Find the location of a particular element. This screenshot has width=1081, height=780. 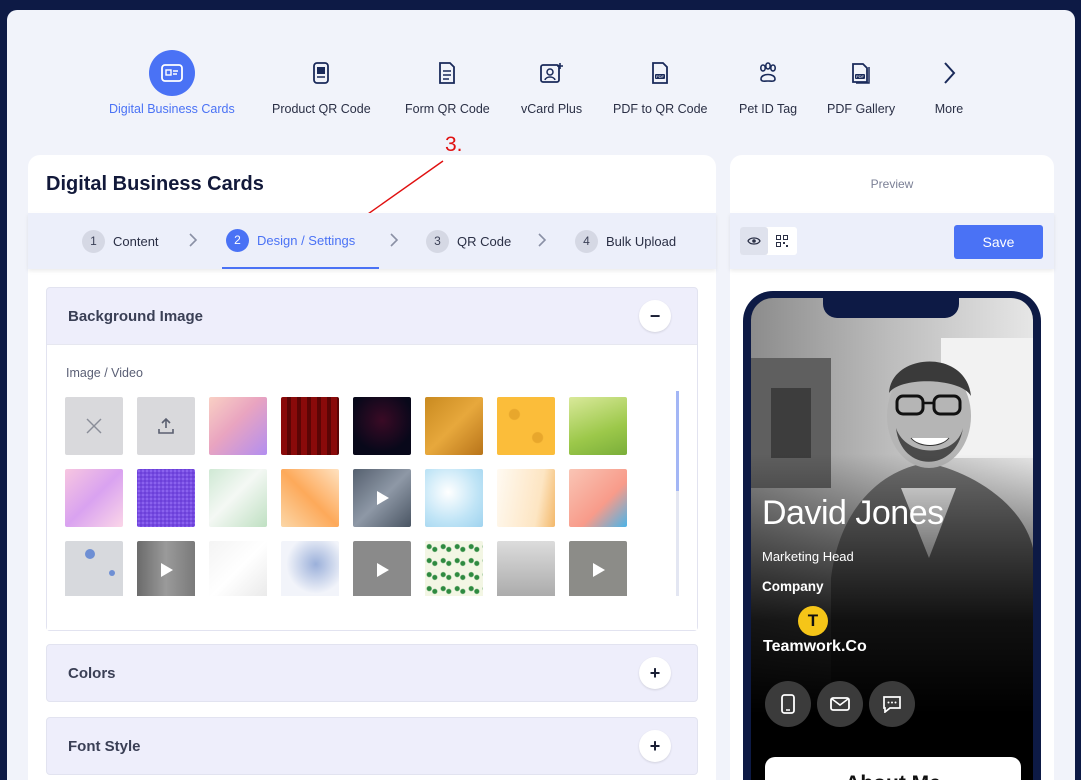

nav-label: More is located at coordinates (949, 109).